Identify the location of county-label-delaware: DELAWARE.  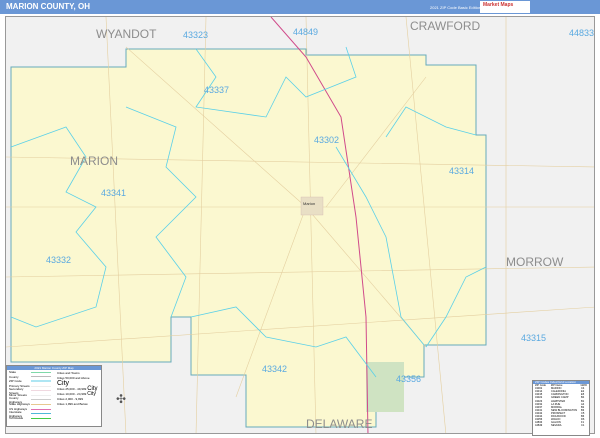
(339, 424).